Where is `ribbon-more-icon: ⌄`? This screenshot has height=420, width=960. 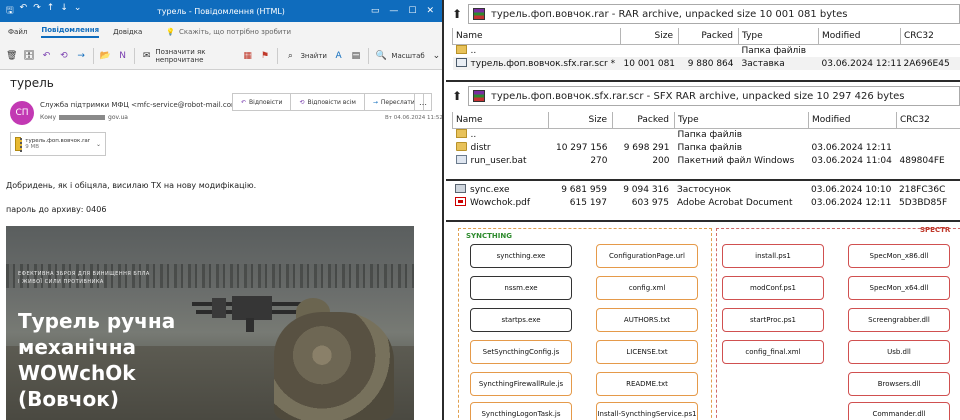 ribbon-more-icon: ⌄ is located at coordinates (436, 56).